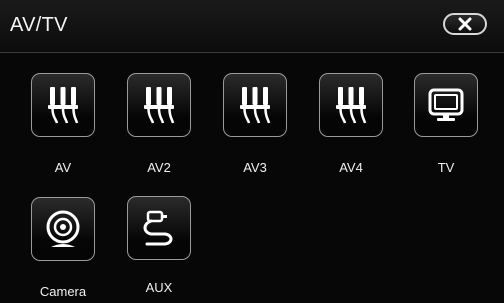 The image size is (504, 303). I want to click on av-label: AV, so click(63, 167).